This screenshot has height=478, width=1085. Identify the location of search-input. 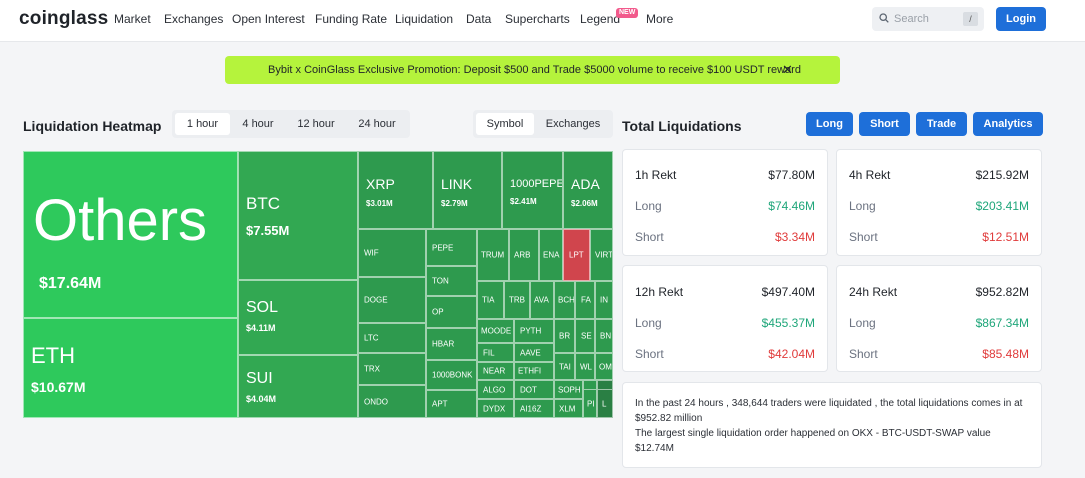
(926, 19).